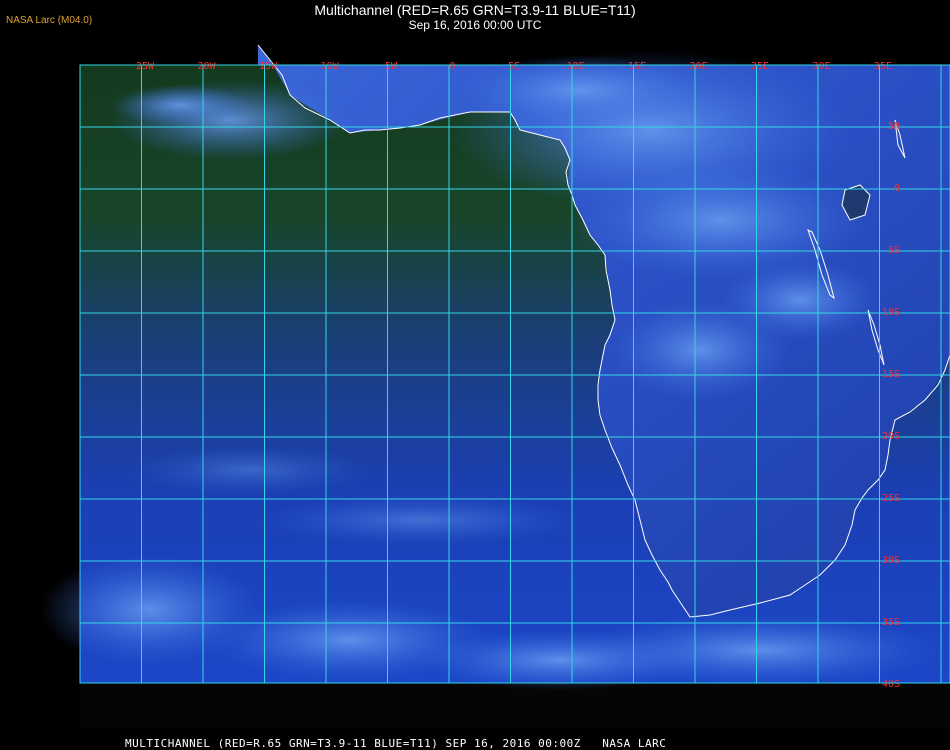 Image resolution: width=950 pixels, height=750 pixels. What do you see at coordinates (894, 250) in the screenshot?
I see `latitude-label: 5S` at bounding box center [894, 250].